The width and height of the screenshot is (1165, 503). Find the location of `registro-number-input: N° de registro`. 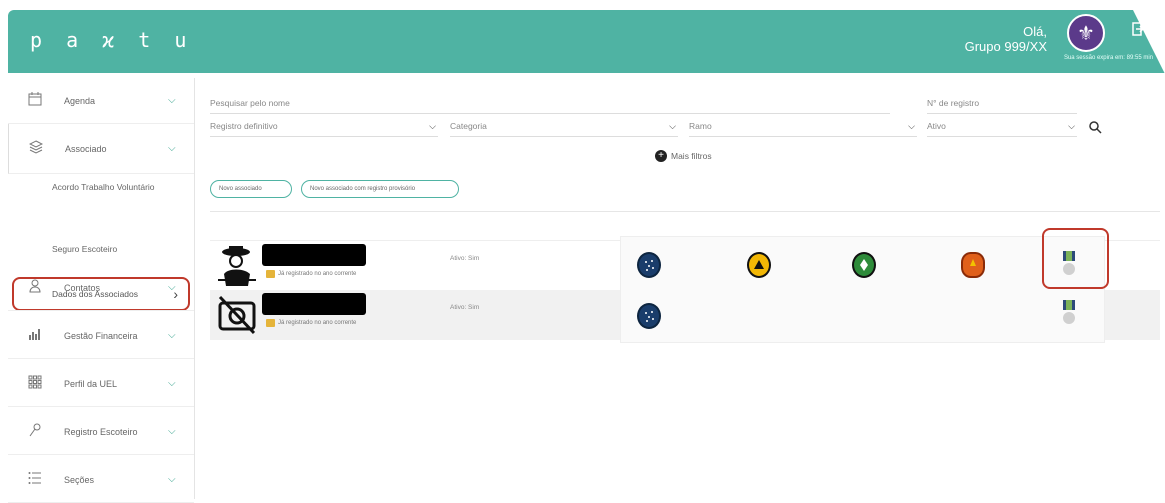

registro-number-input: N° de registro is located at coordinates (1002, 106).